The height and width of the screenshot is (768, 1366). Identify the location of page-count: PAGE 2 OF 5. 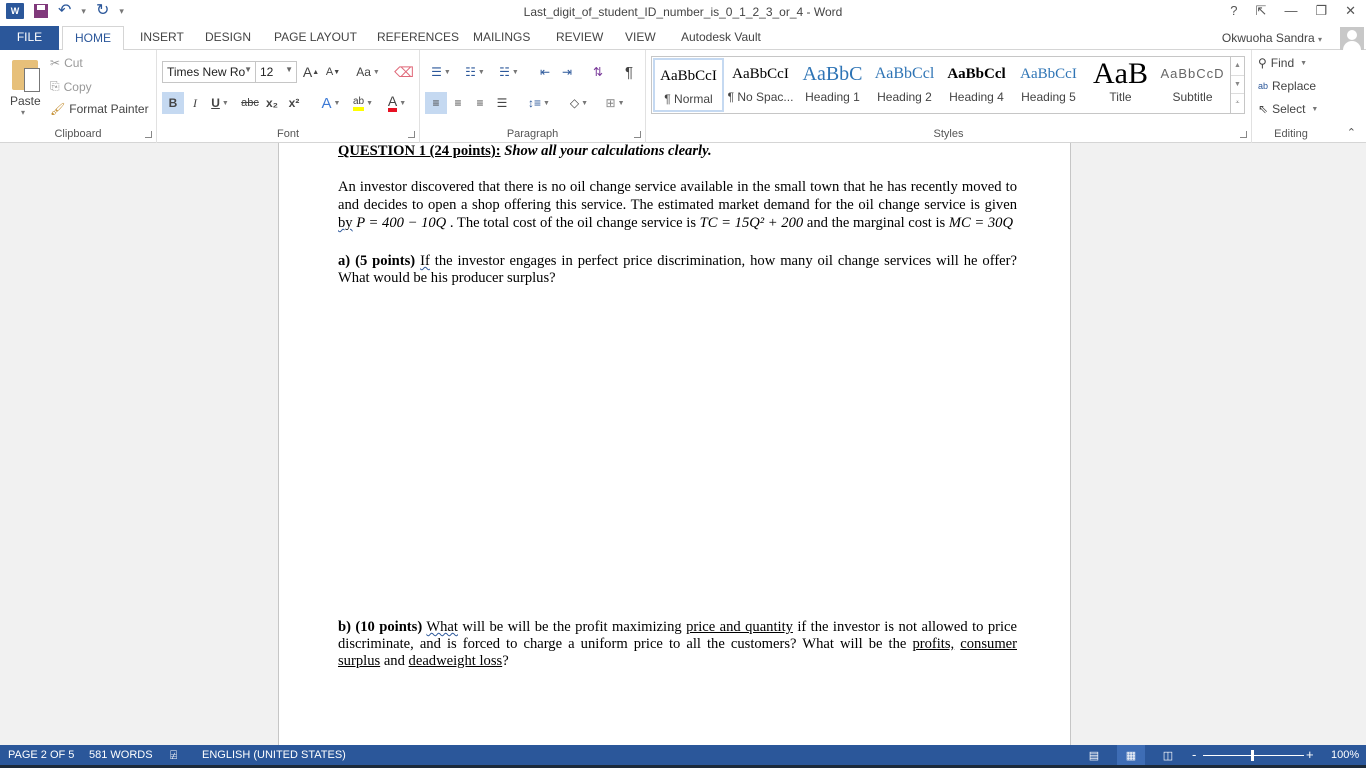
(41, 755).